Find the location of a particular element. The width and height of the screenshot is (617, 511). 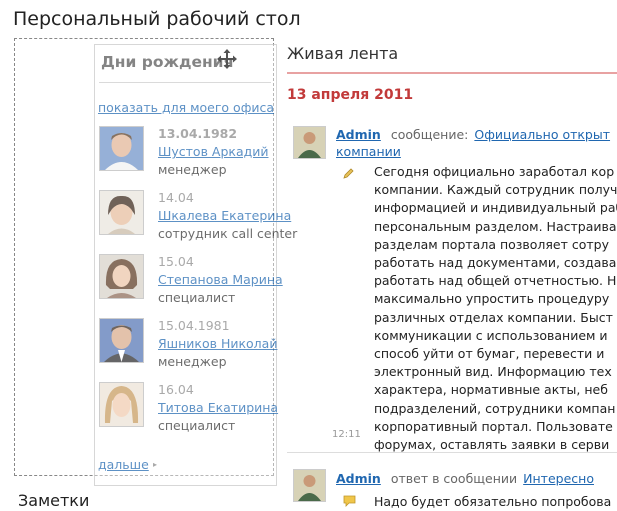

birthday-date: 15.04.1981 is located at coordinates (194, 325).